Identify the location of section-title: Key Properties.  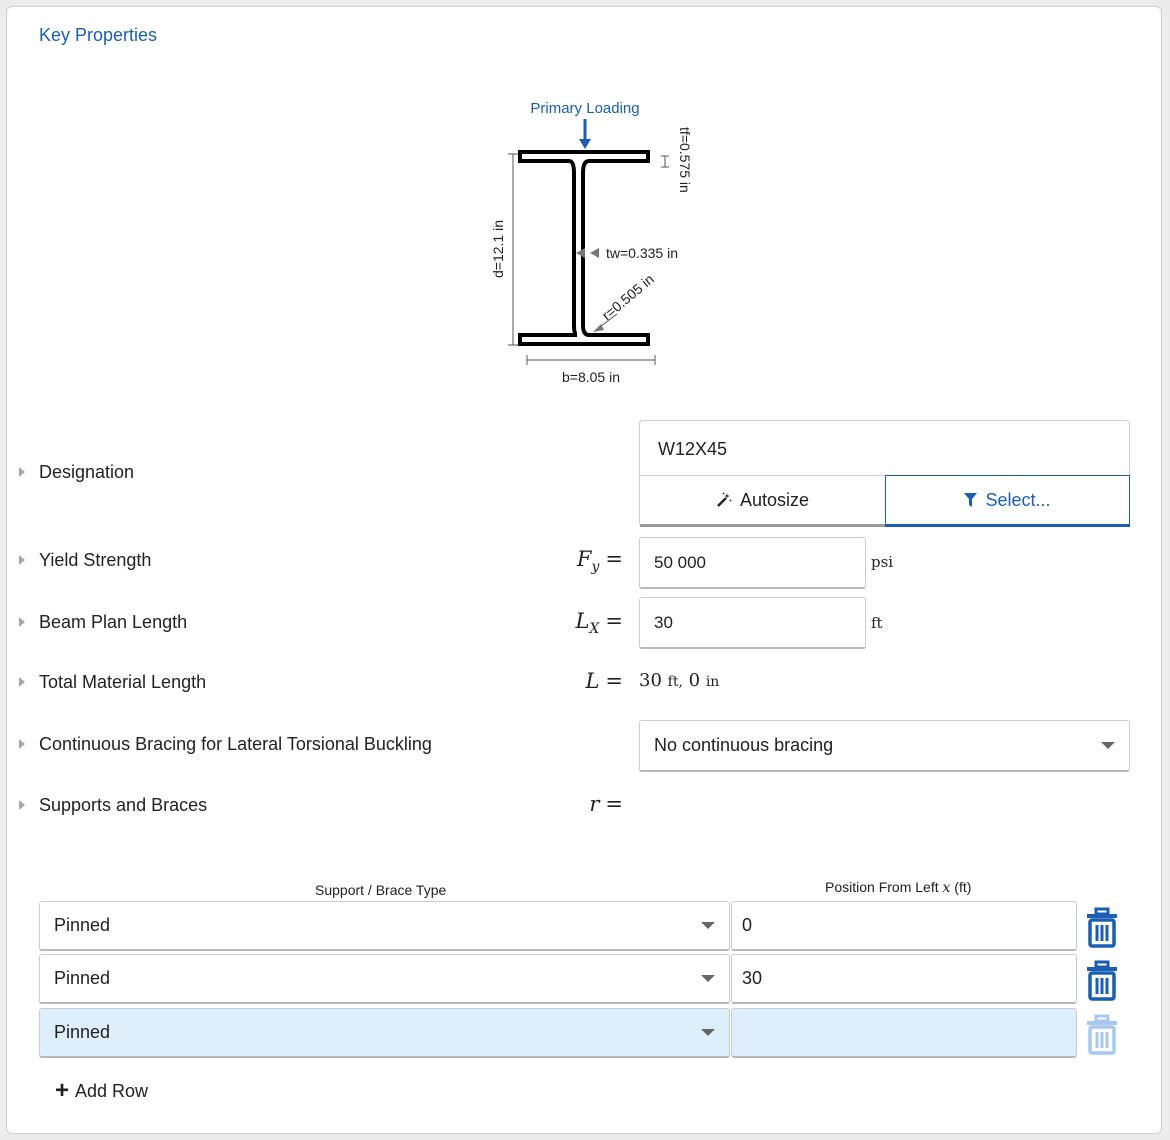
(98, 35).